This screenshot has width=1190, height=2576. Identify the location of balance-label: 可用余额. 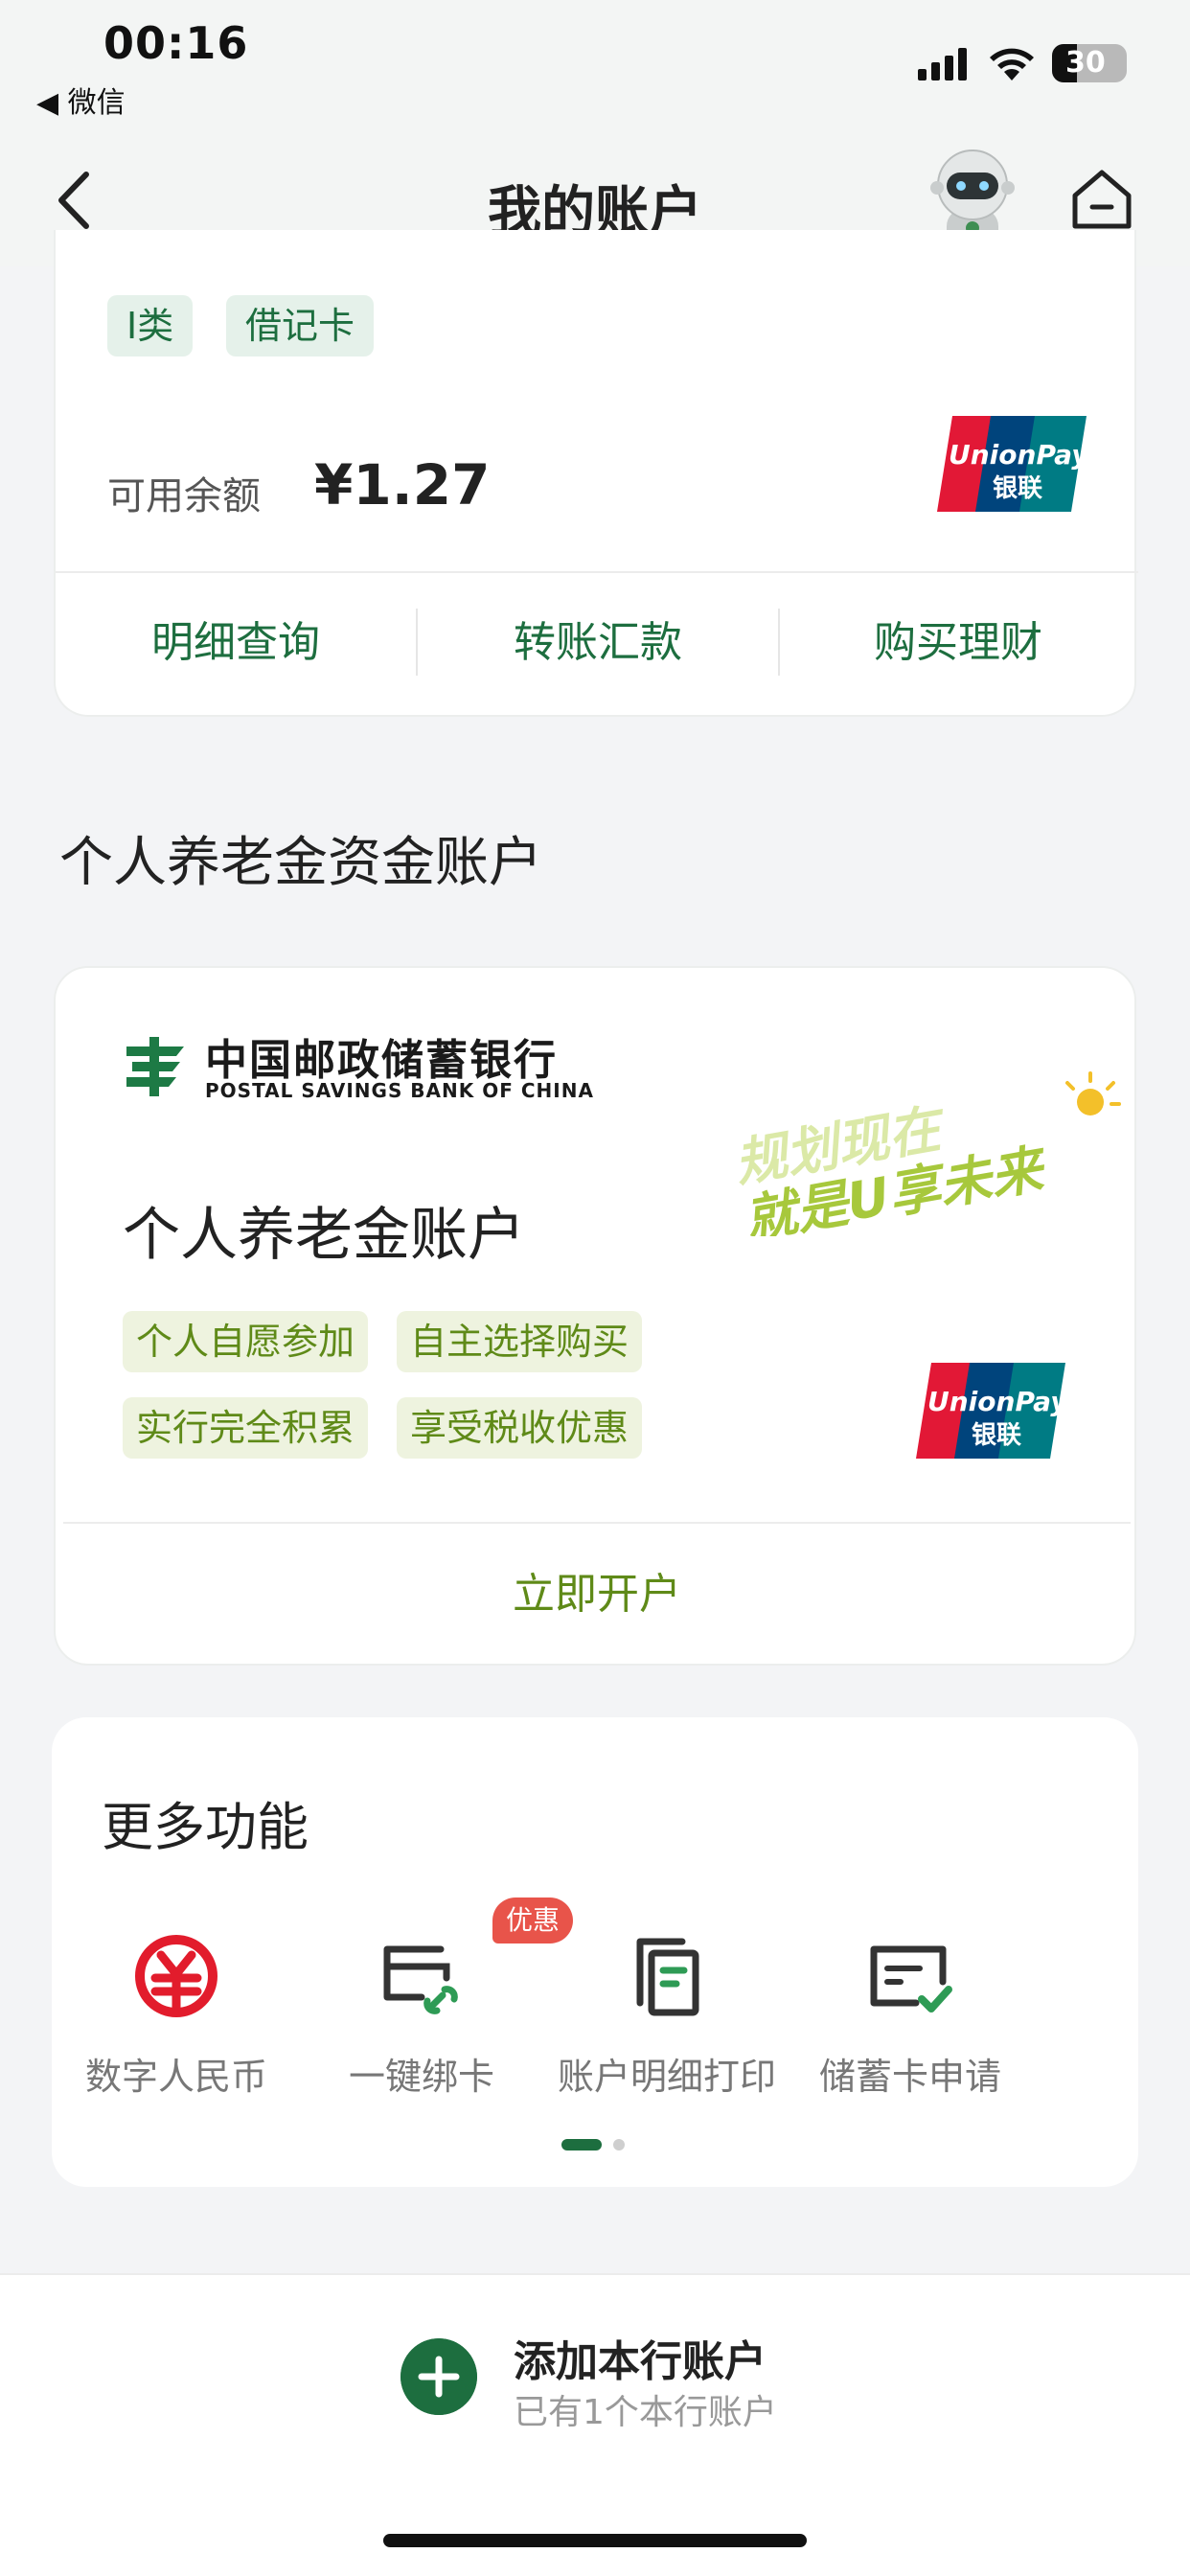
(184, 496).